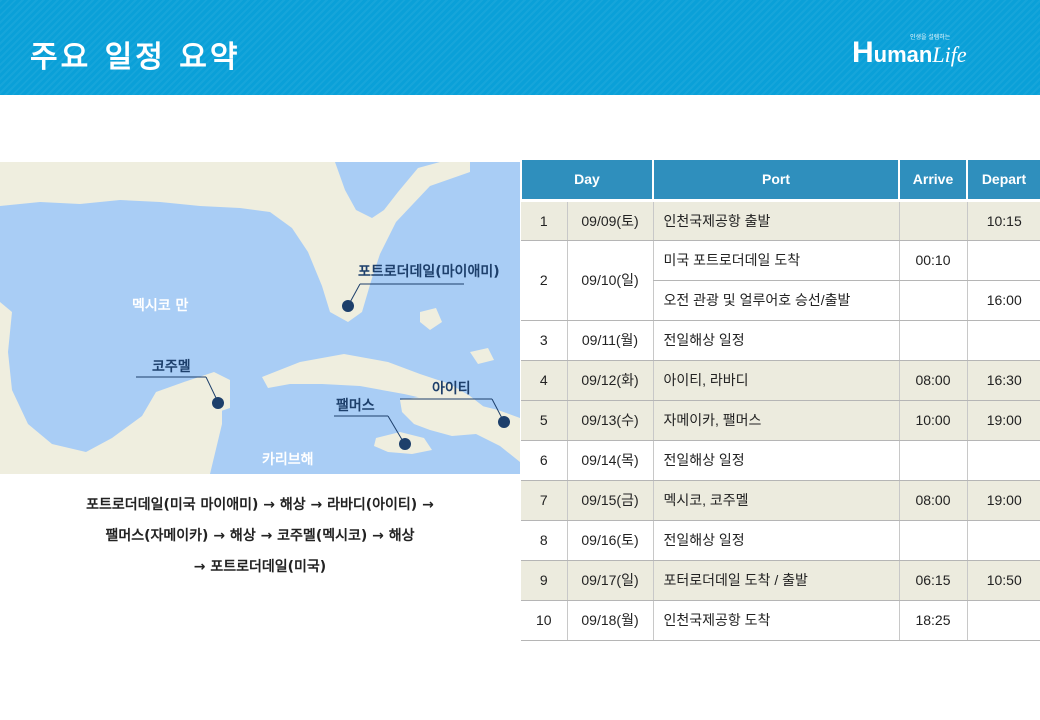 Image resolution: width=1040 pixels, height=720 pixels. I want to click on row-date: 09/16(토), so click(609, 540).